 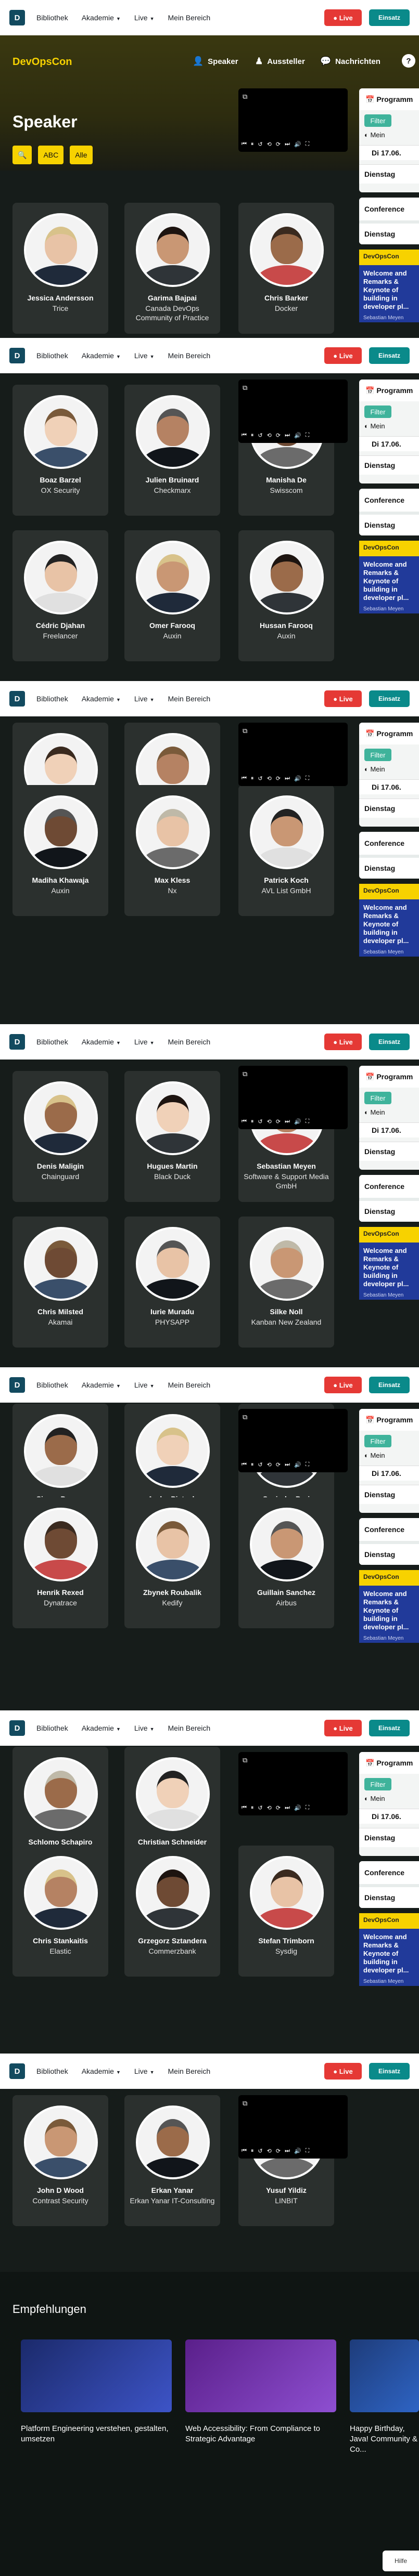 What do you see at coordinates (60, 850) in the screenshot?
I see `speaker-card: Madiha Khawaja Auxin` at bounding box center [60, 850].